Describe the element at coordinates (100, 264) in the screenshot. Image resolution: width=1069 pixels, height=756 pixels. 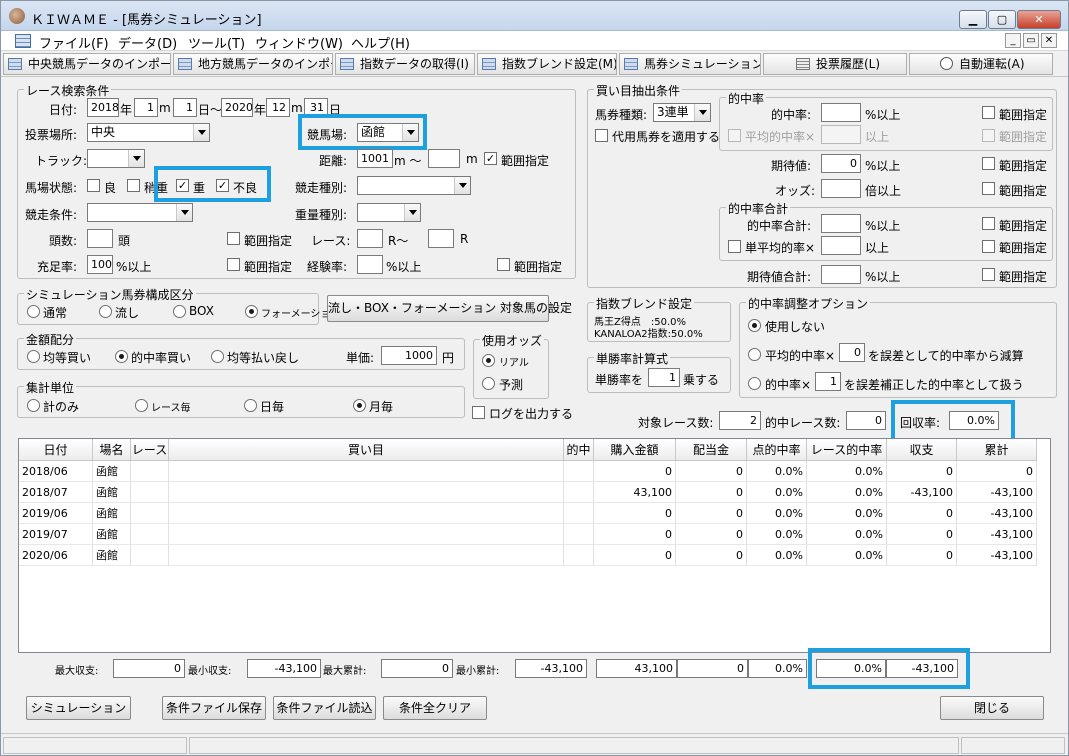
I see `fill-input: 100` at that location.